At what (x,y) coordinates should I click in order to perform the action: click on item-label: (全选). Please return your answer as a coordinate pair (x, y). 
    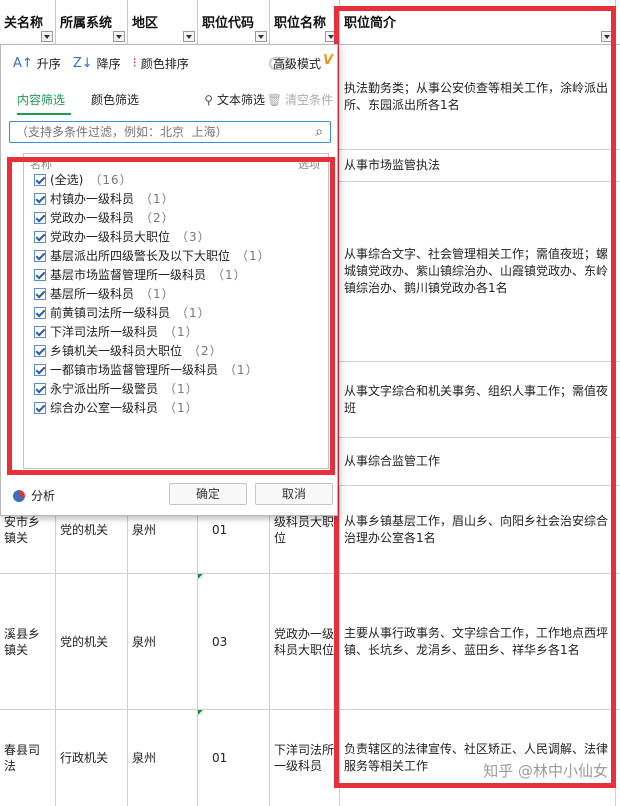
    Looking at the image, I should click on (67, 180).